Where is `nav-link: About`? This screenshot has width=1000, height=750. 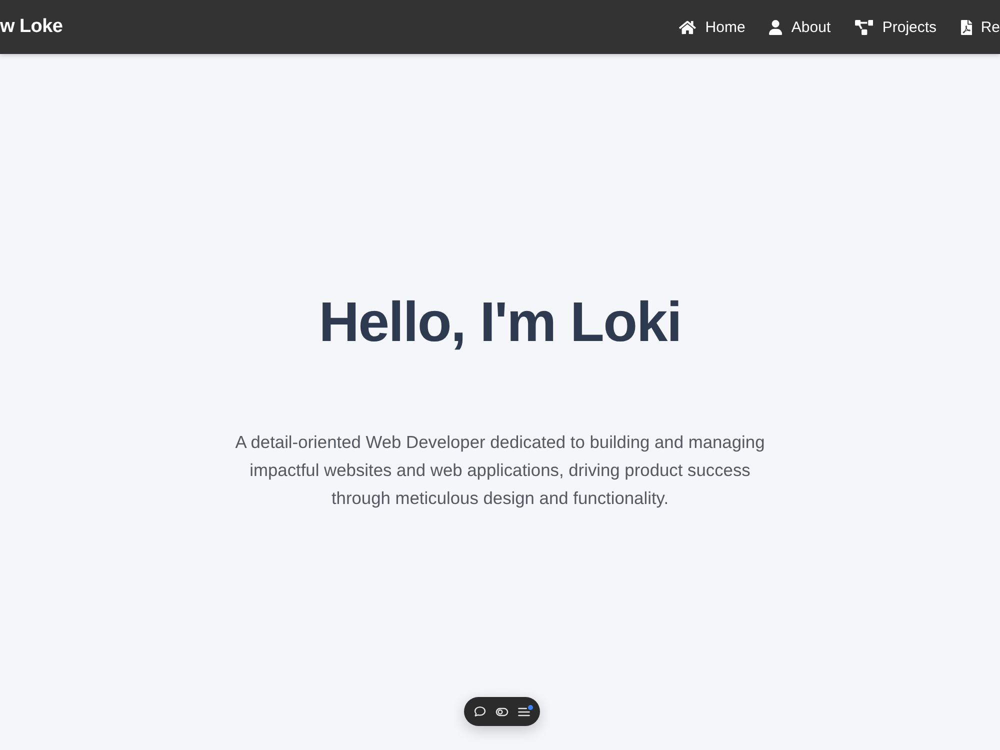
nav-link: About is located at coordinates (800, 27).